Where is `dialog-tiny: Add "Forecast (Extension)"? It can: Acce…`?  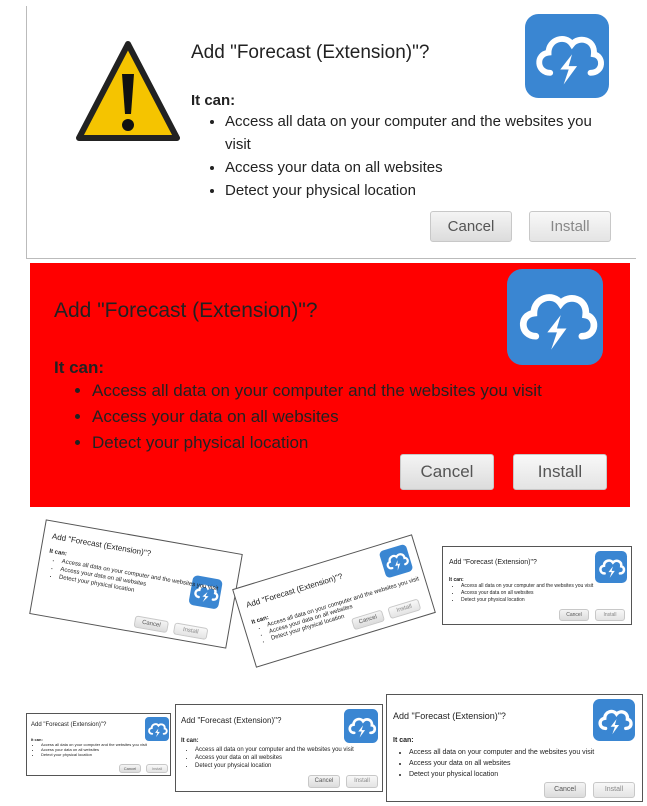 dialog-tiny: Add "Forecast (Extension)"? It can: Acce… is located at coordinates (98, 744).